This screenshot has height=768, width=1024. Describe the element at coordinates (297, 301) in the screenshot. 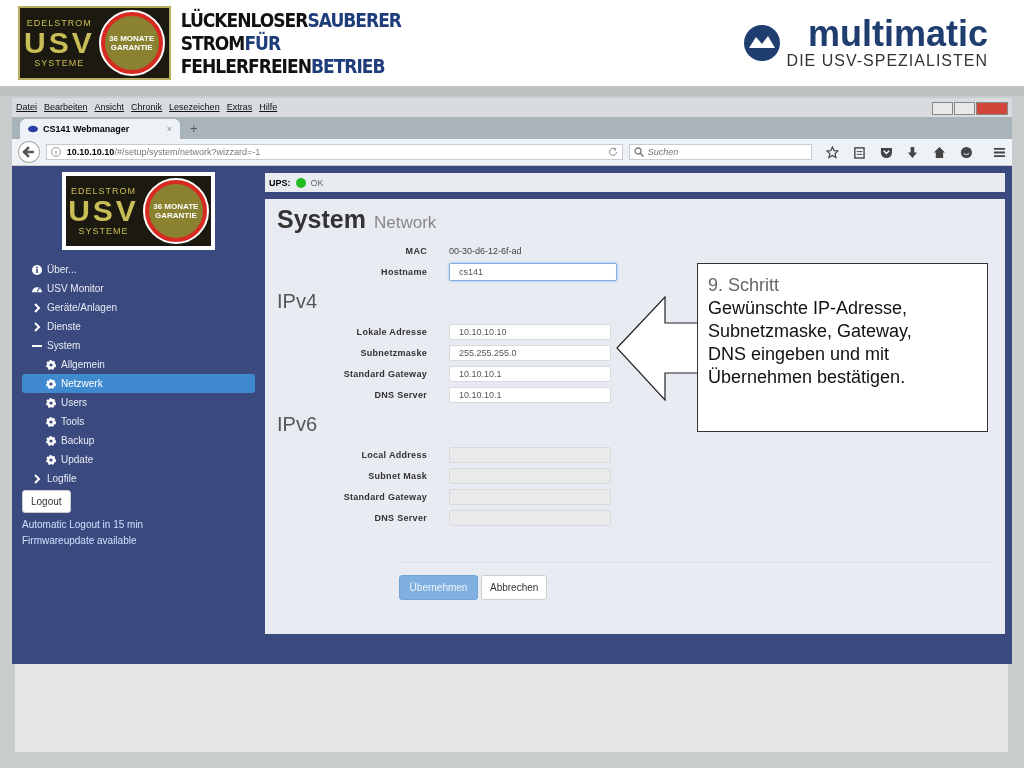

I see `section-heading: IPv4` at that location.